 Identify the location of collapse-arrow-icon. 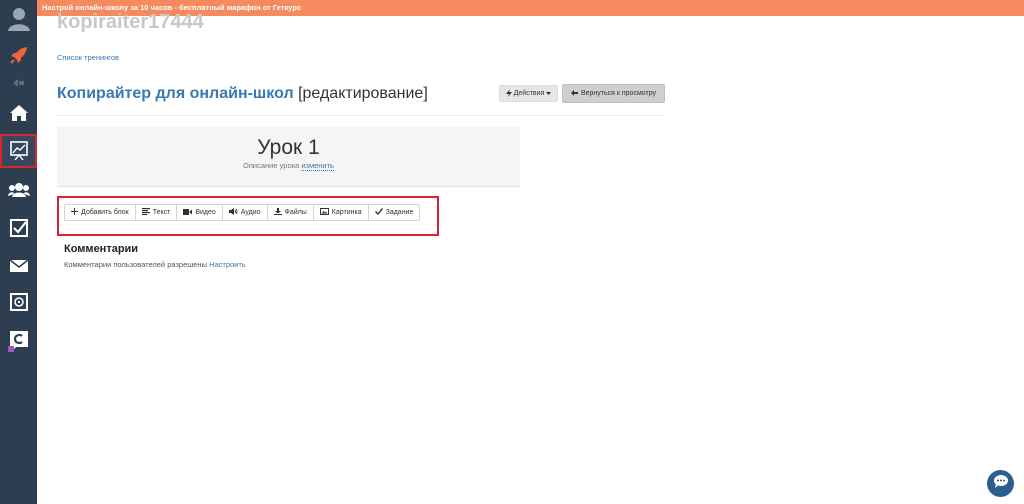
(18, 83).